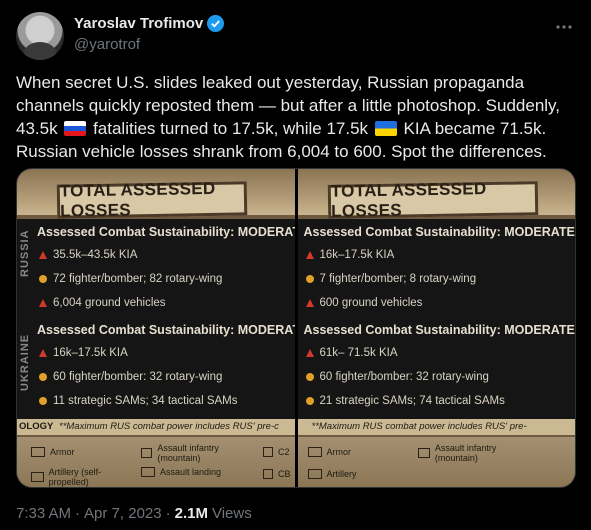  I want to click on ua-row-kia: 16k–17.5k KIA, so click(83, 353).